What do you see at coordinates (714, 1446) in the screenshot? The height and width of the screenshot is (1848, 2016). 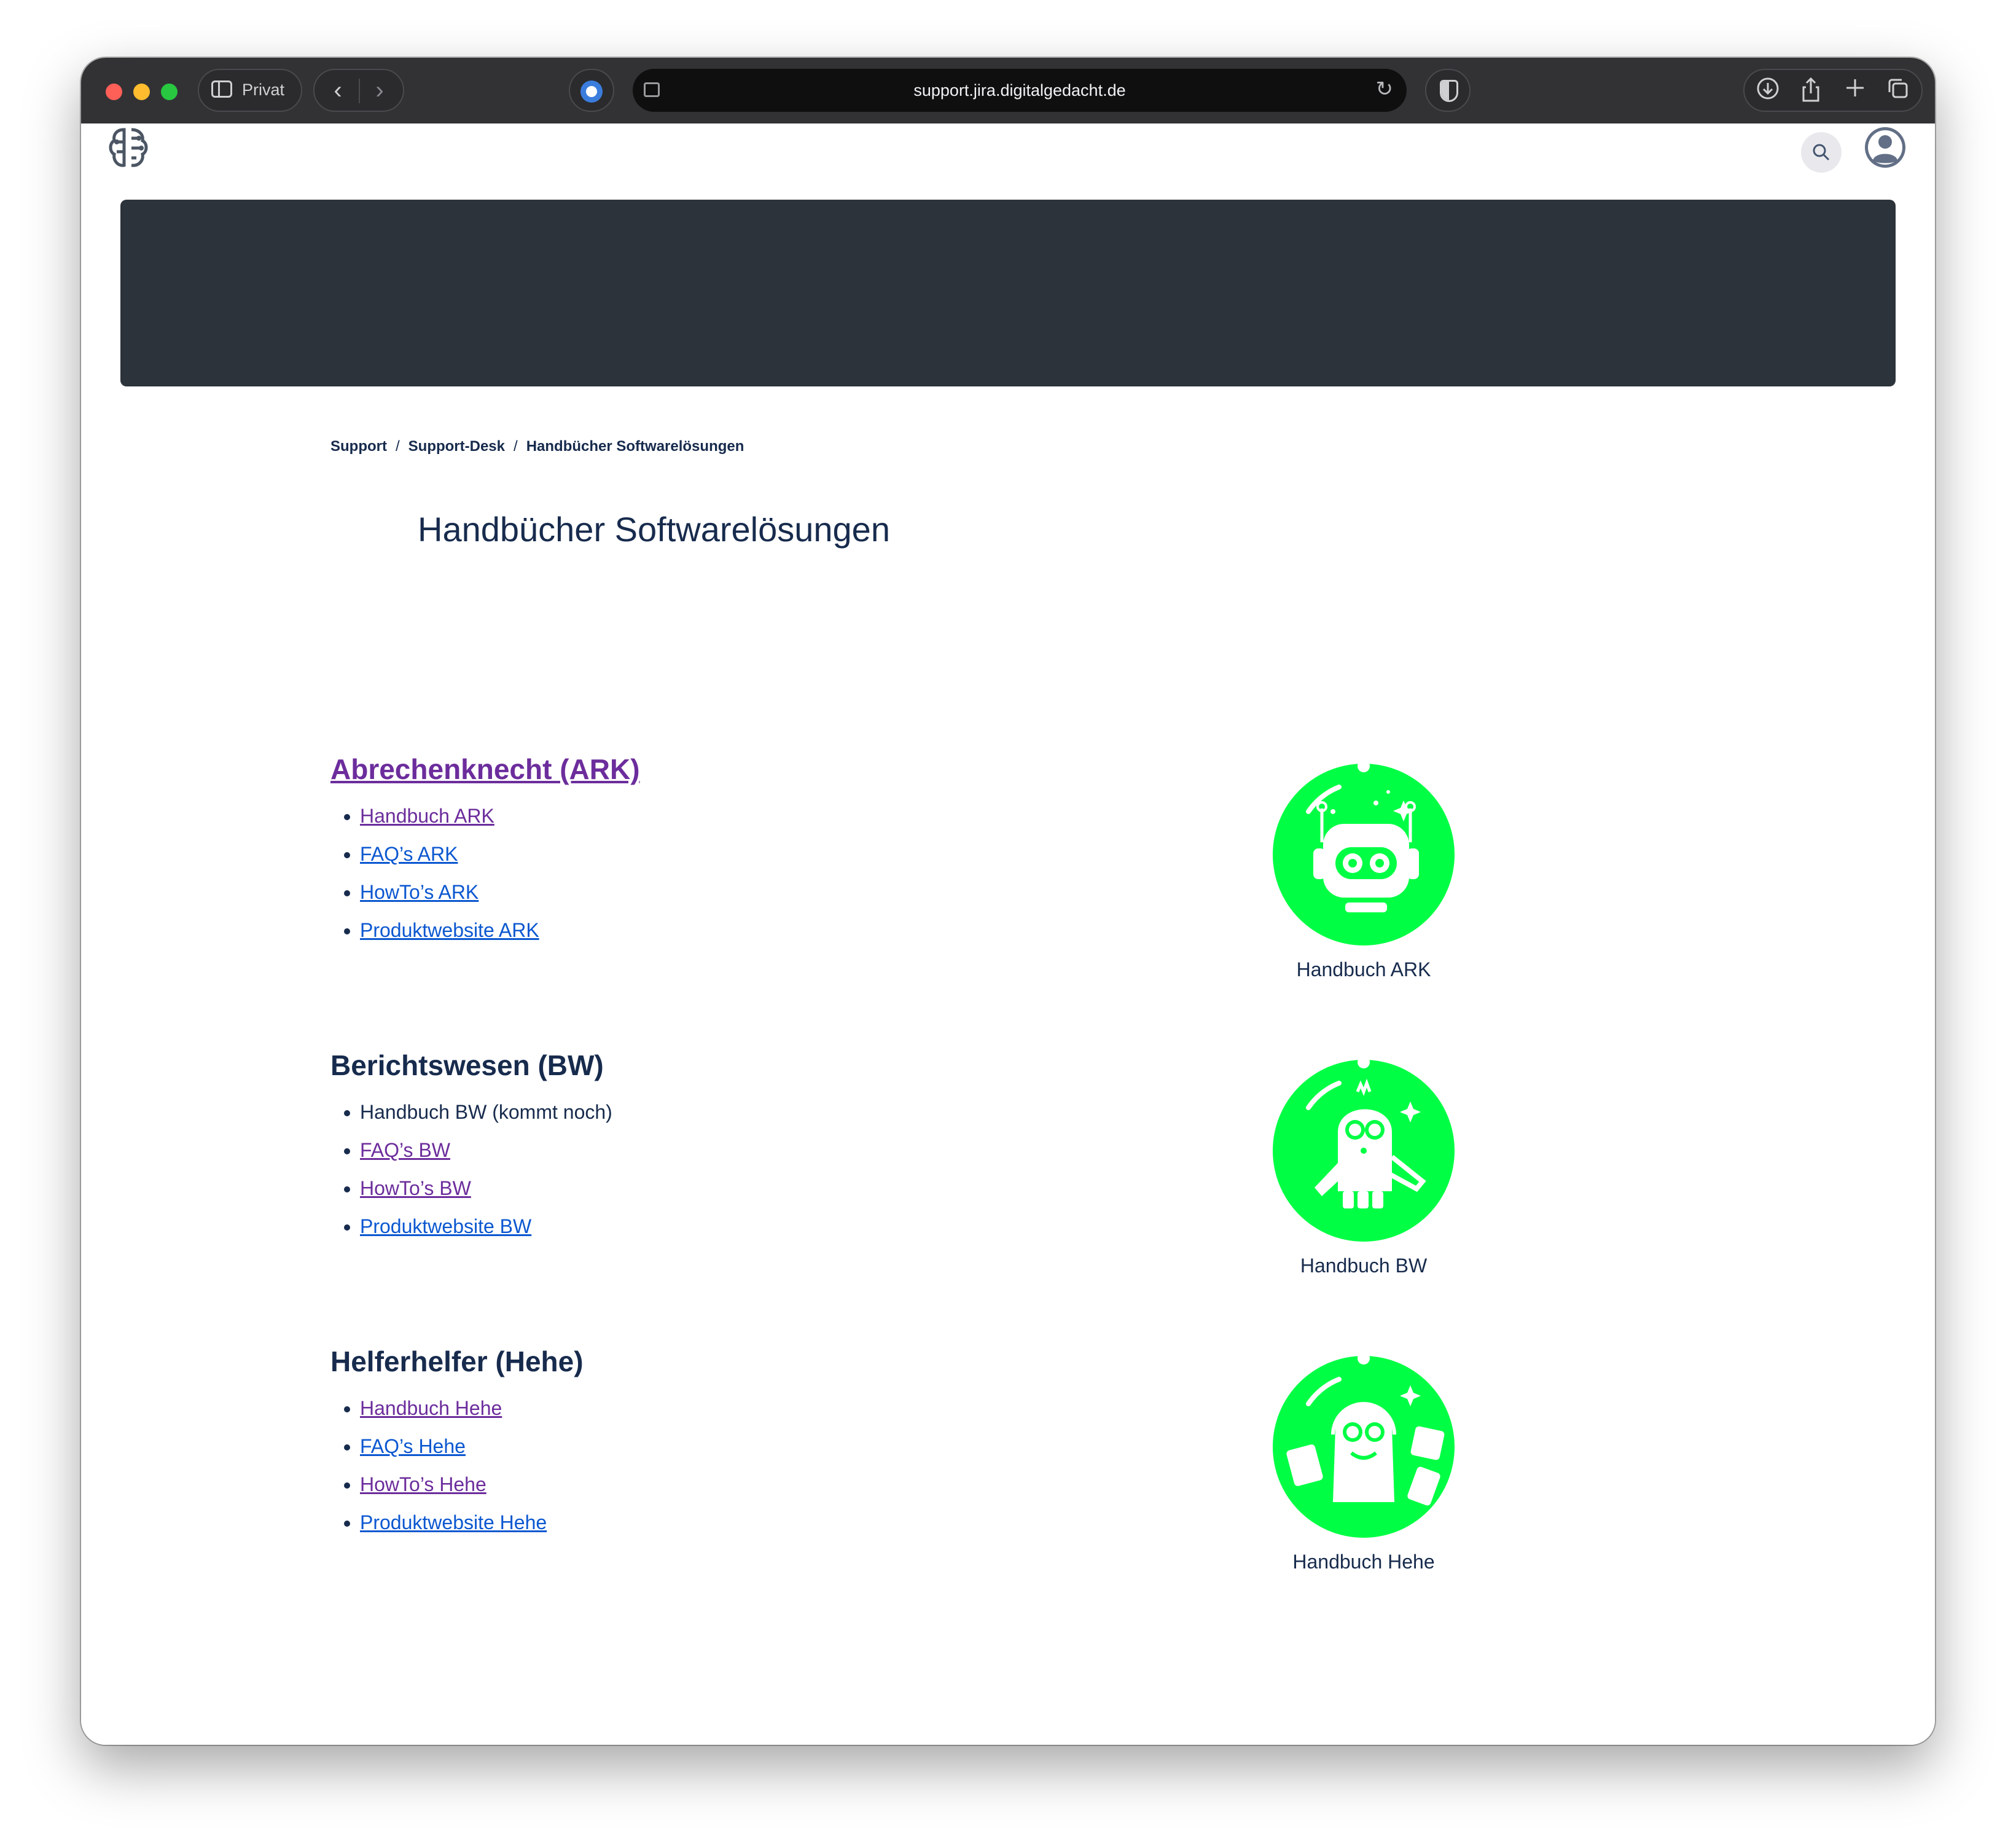 I see `list-item: FAQ’s Hehe` at bounding box center [714, 1446].